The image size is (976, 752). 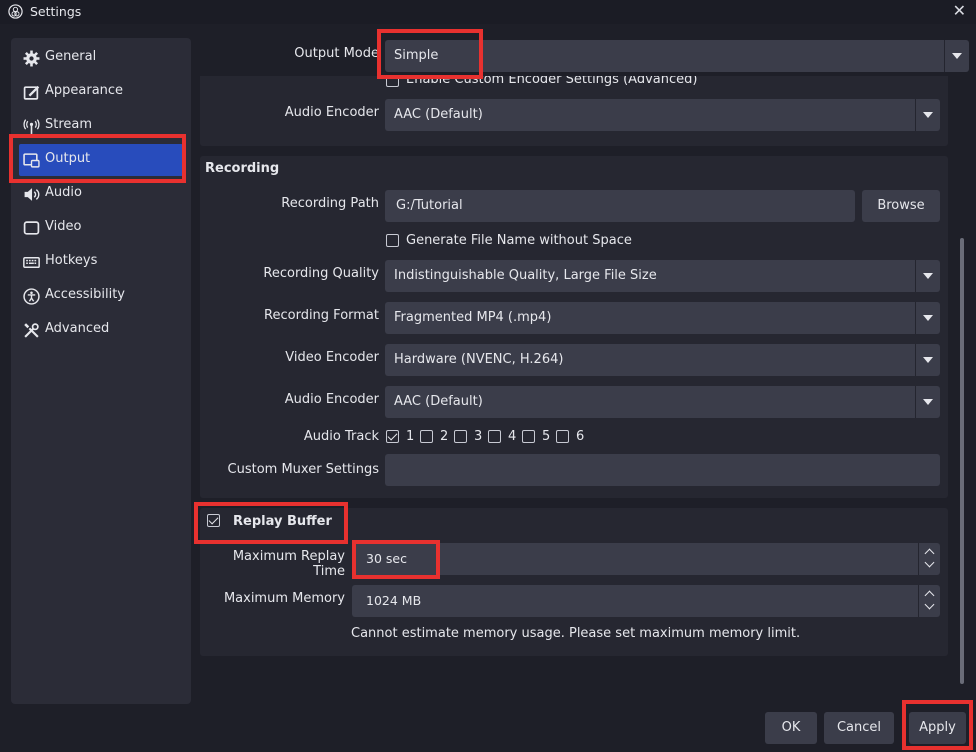 What do you see at coordinates (31, 262) in the screenshot?
I see `keyboard-icon` at bounding box center [31, 262].